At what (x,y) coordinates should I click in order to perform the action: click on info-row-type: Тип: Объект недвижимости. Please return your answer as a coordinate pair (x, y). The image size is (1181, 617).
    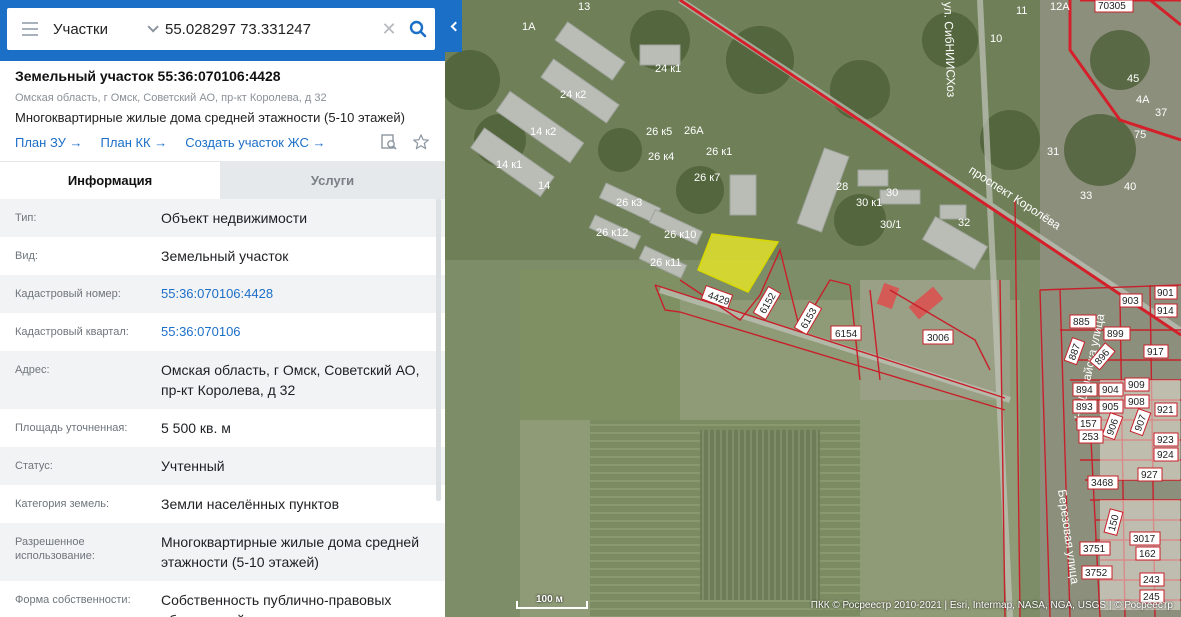
    Looking at the image, I should click on (222, 218).